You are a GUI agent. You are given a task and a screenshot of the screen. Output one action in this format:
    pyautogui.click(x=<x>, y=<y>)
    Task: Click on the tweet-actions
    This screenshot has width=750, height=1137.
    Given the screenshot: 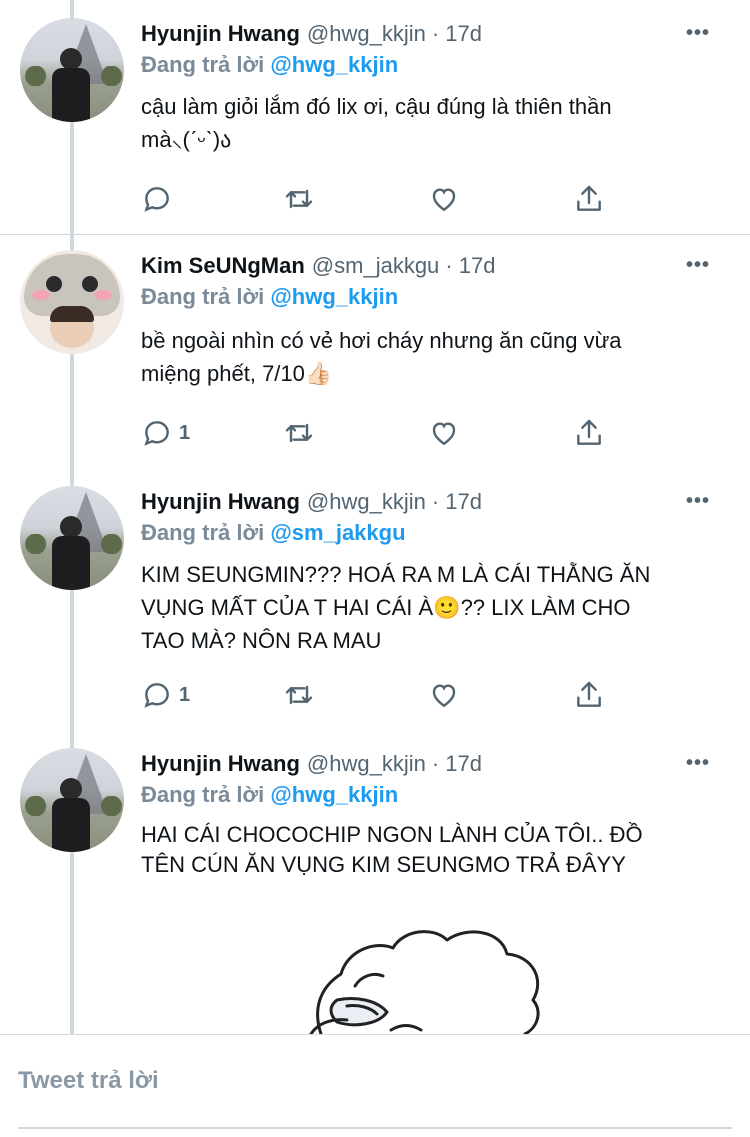 What is the action you would take?
    pyautogui.click(x=376, y=199)
    